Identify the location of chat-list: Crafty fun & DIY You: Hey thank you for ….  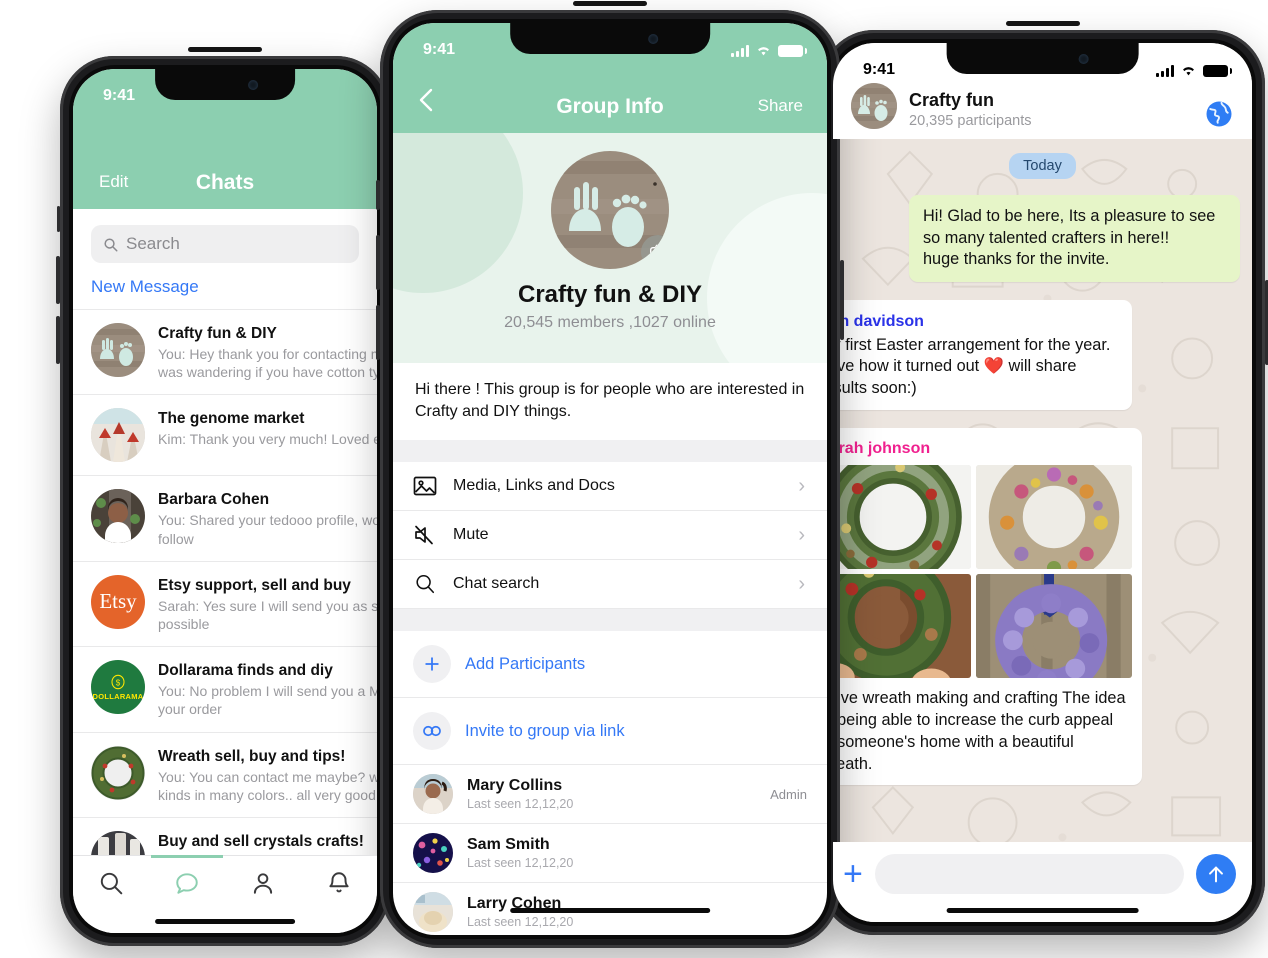
(225, 607).